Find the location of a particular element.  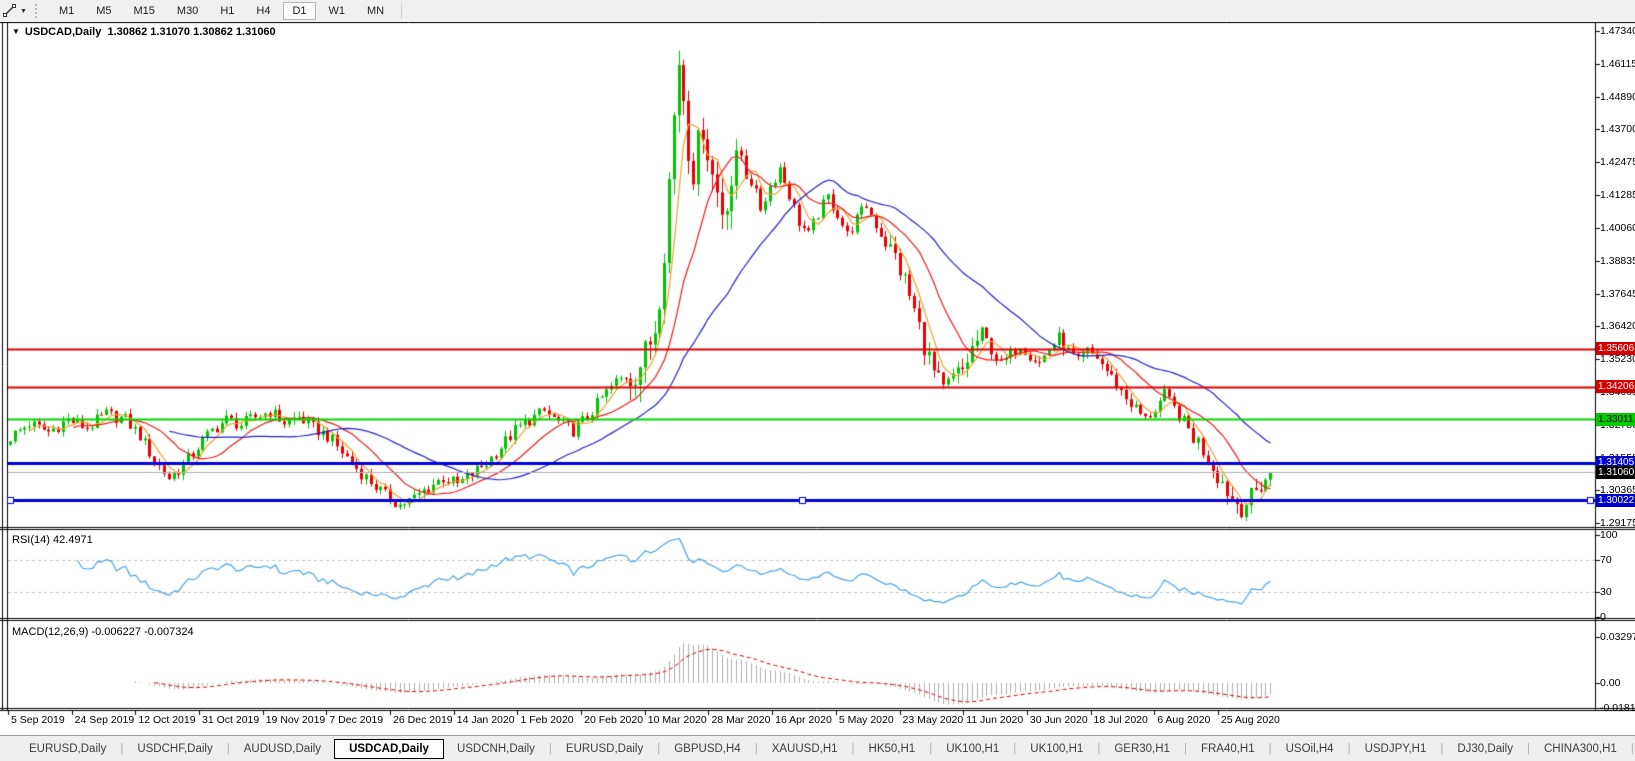

timeframe-button-h4: H4 is located at coordinates (263, 11).